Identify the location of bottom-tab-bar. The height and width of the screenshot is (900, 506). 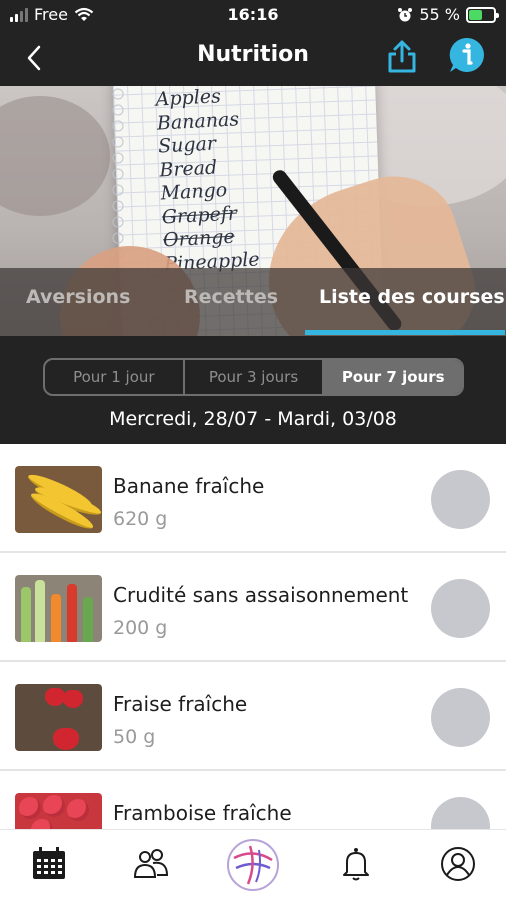
(253, 864).